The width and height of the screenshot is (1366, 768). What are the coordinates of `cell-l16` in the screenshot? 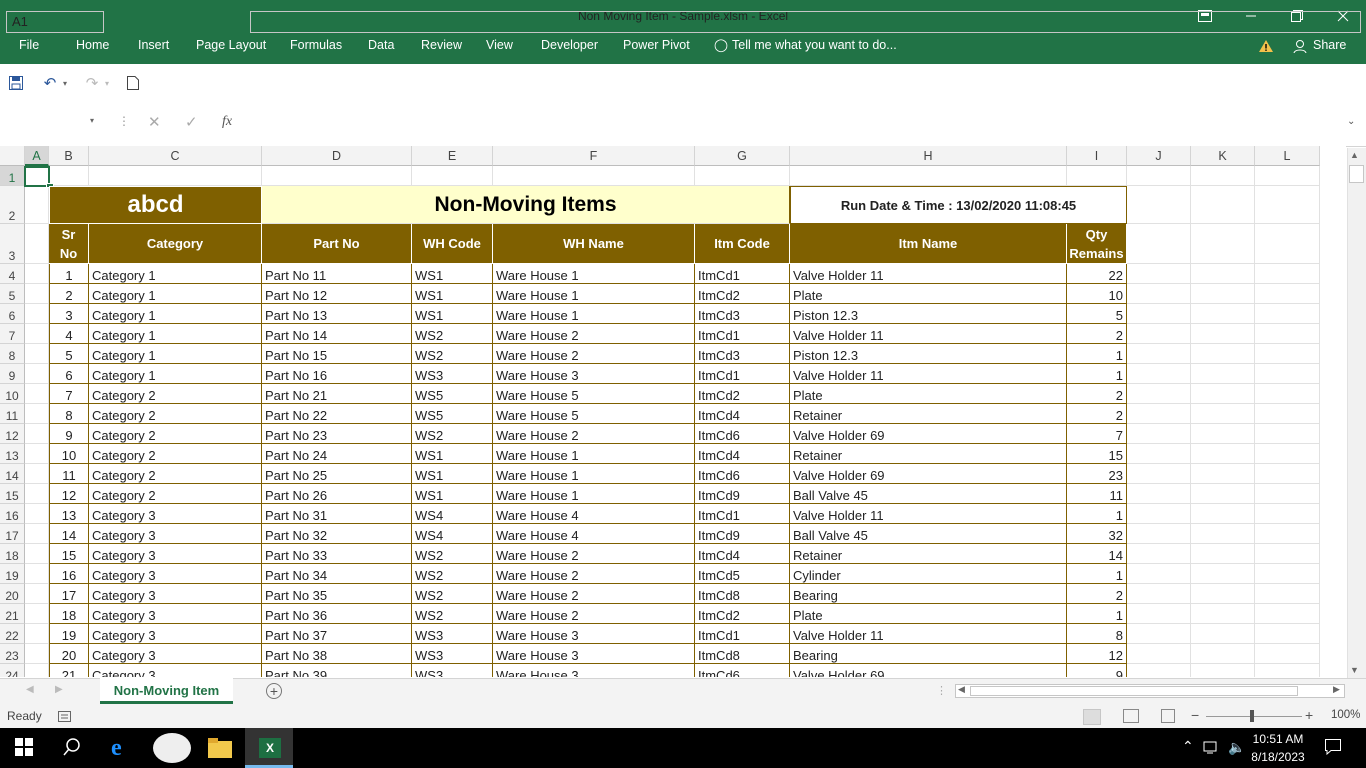 It's located at (1287, 514).